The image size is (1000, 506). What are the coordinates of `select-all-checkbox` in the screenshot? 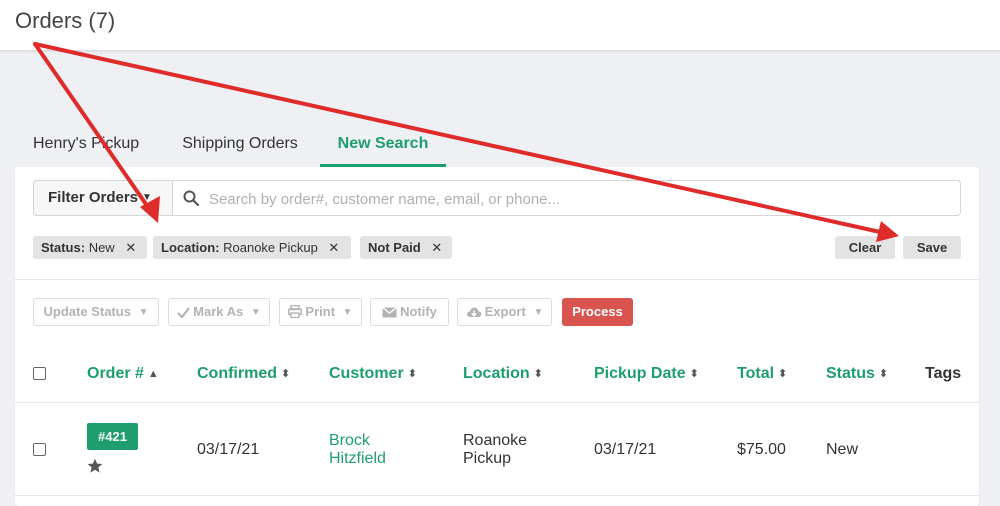 It's located at (39, 373).